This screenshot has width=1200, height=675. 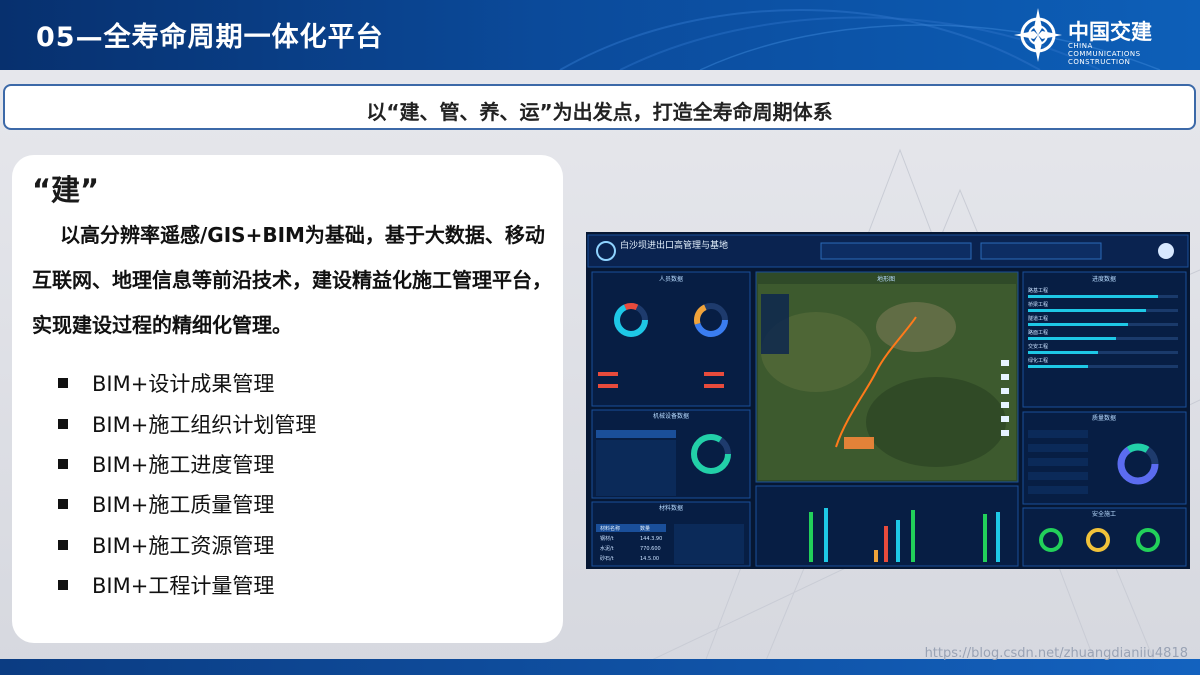 I want to click on progress-row-label: 绿化工程, so click(x=1038, y=360).